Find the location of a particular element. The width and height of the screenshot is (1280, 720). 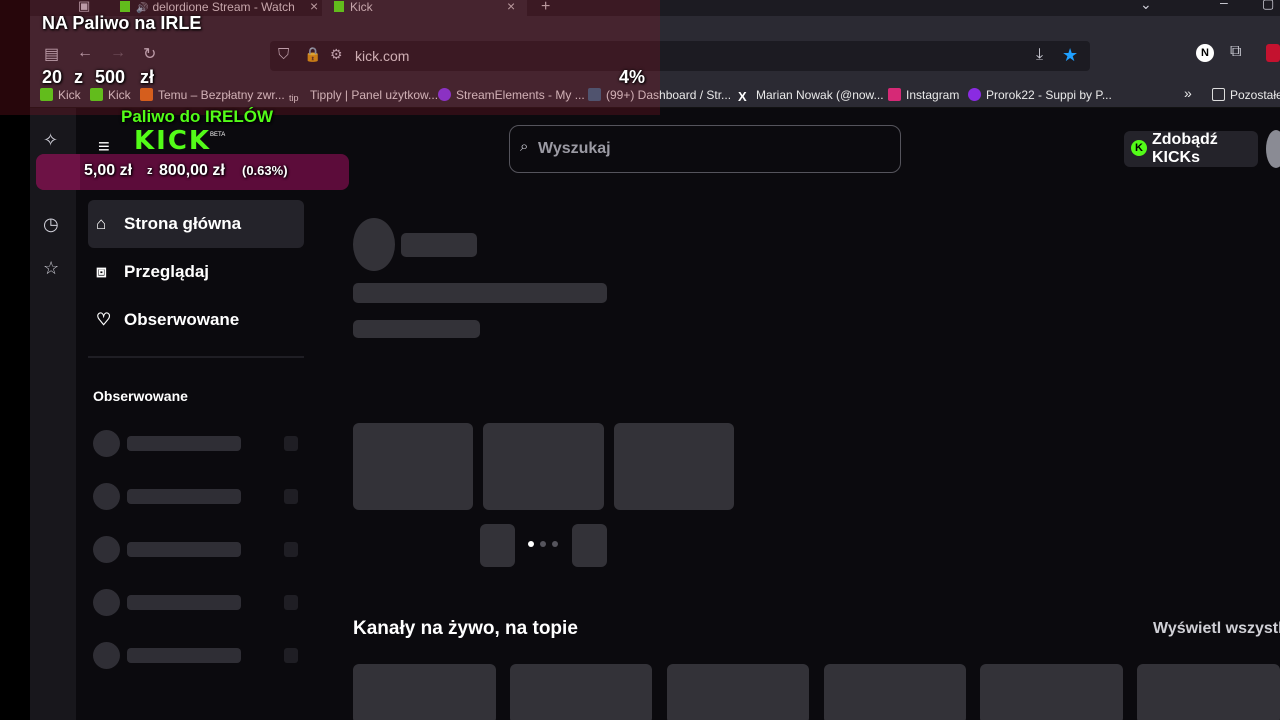

goal2-percent: (0.63%) is located at coordinates (265, 170).